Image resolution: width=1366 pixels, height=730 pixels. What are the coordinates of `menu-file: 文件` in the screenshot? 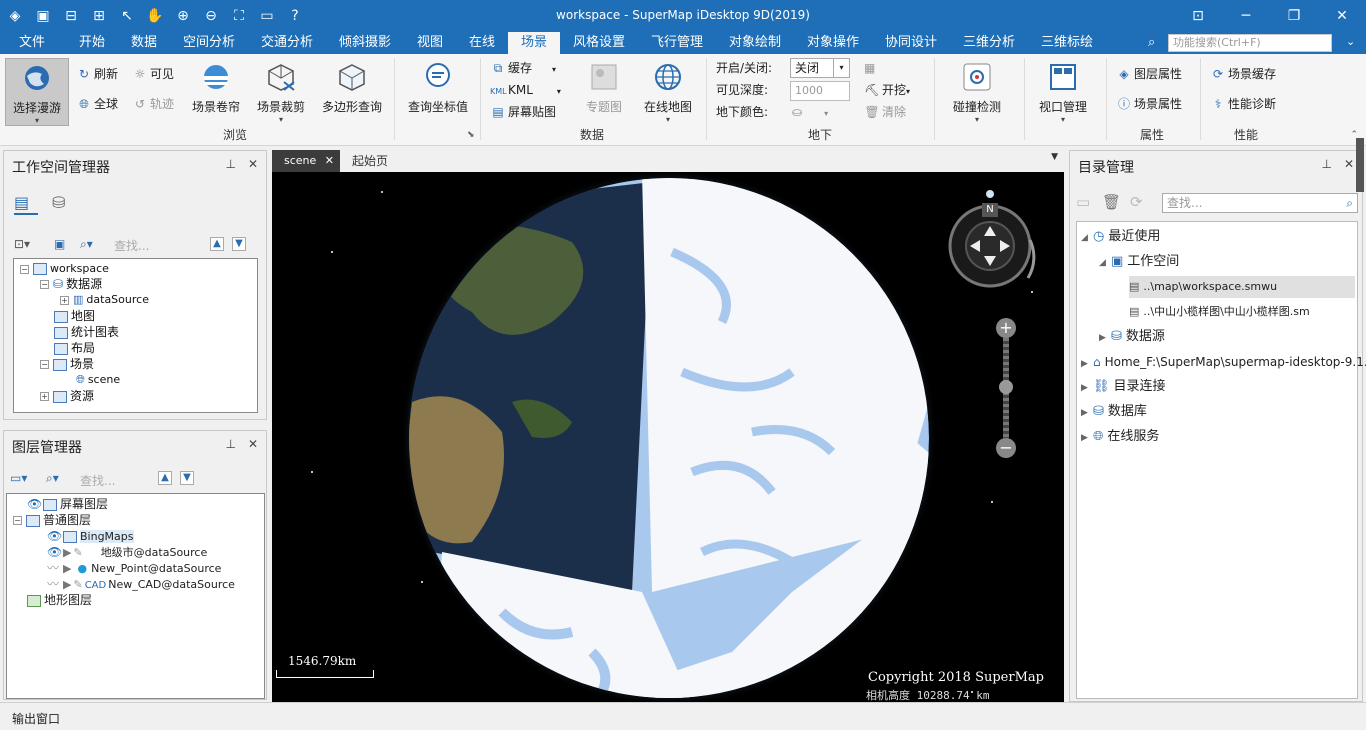 It's located at (32, 43).